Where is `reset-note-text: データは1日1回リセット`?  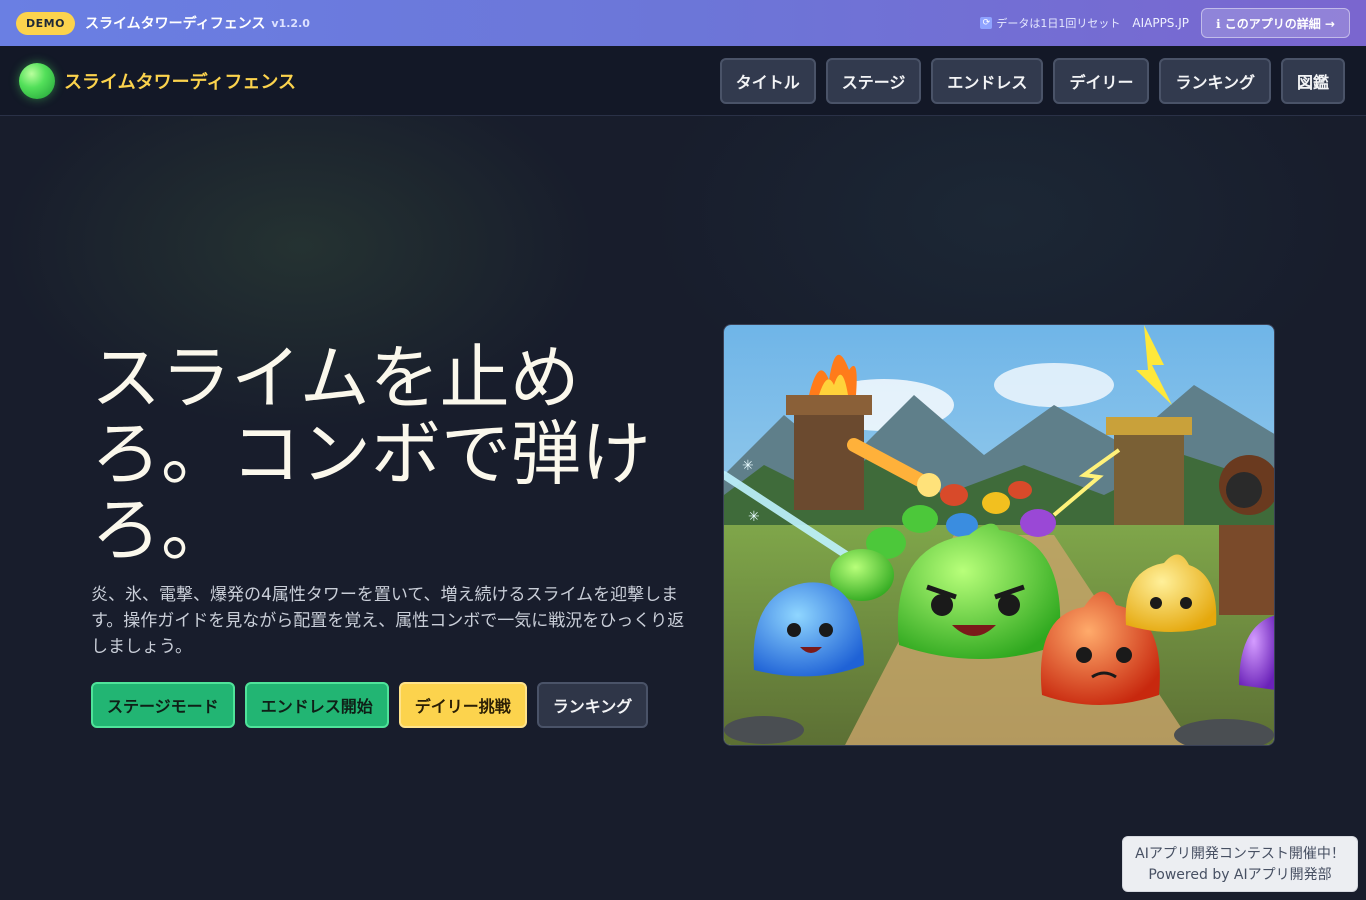 reset-note-text: データは1日1回リセット is located at coordinates (1058, 23).